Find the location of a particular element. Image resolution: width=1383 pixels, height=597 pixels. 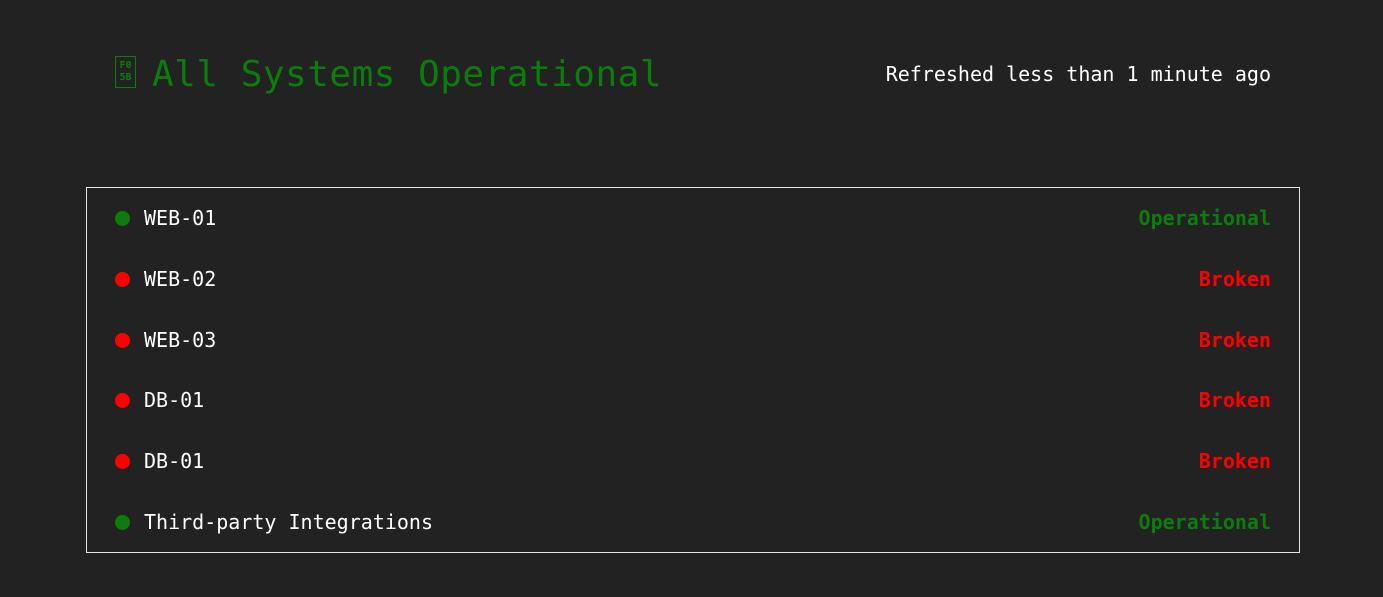

service-name: WEB-01 is located at coordinates (180, 218).